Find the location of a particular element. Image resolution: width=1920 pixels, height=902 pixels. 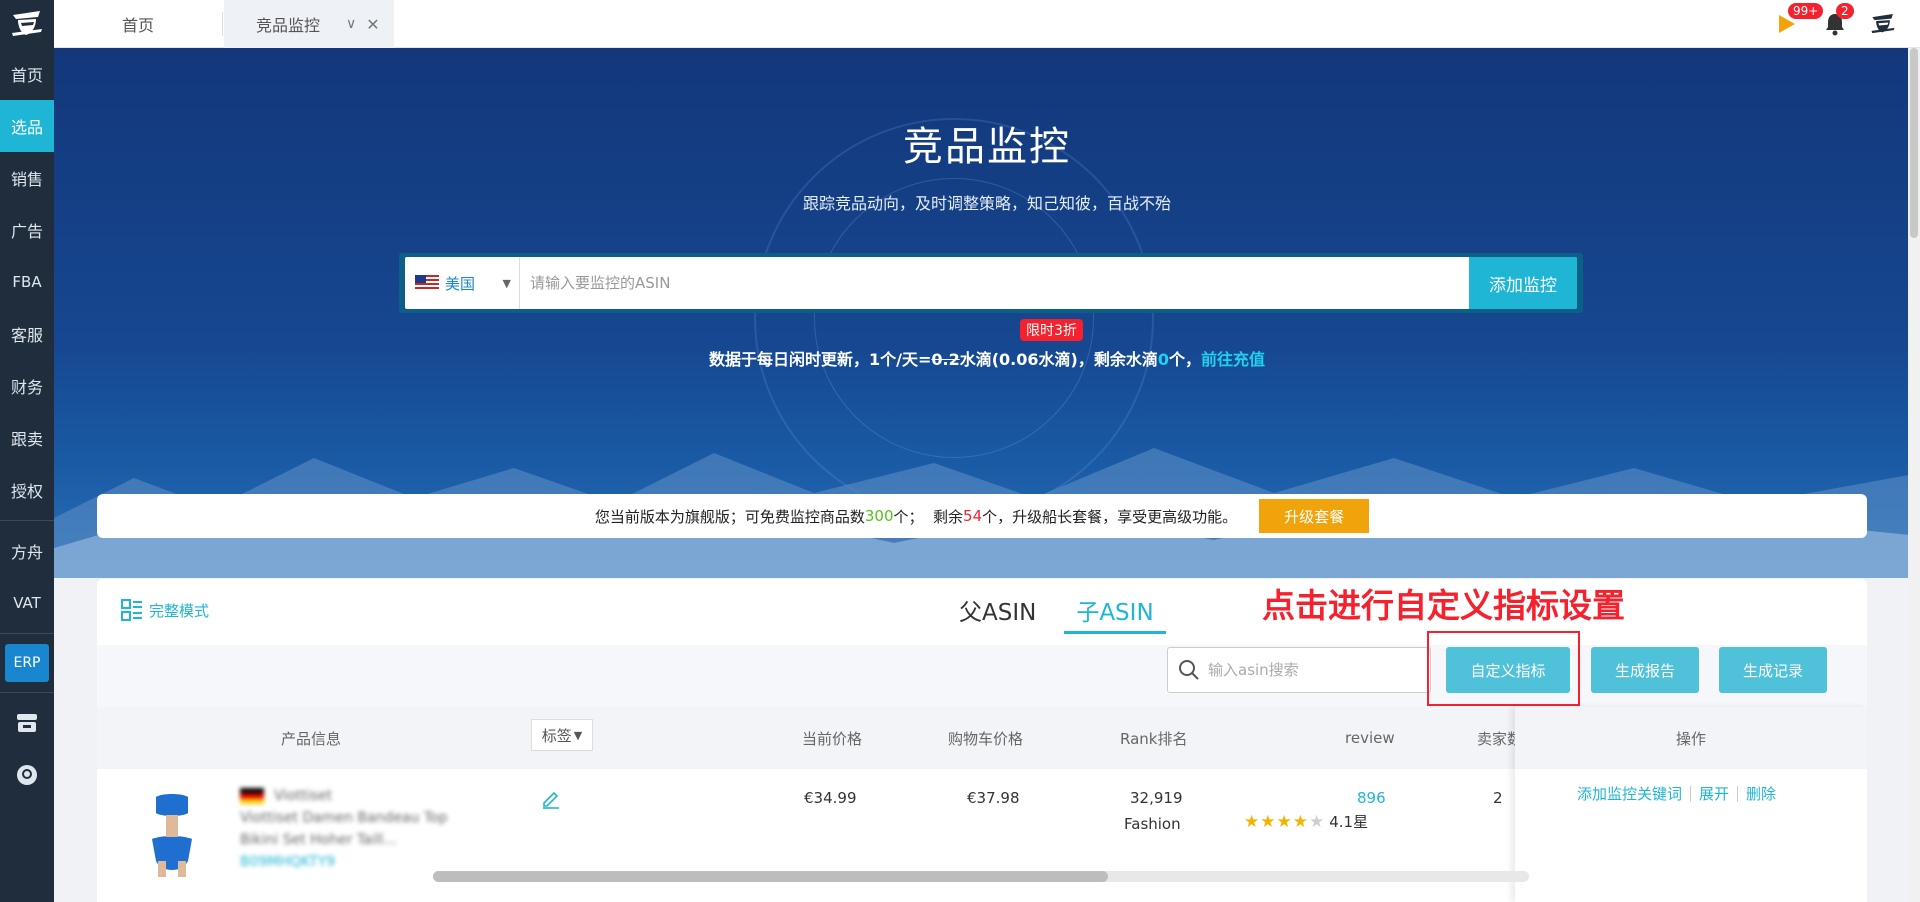

sidebar-item-ark: 方舟 is located at coordinates (27, 551).